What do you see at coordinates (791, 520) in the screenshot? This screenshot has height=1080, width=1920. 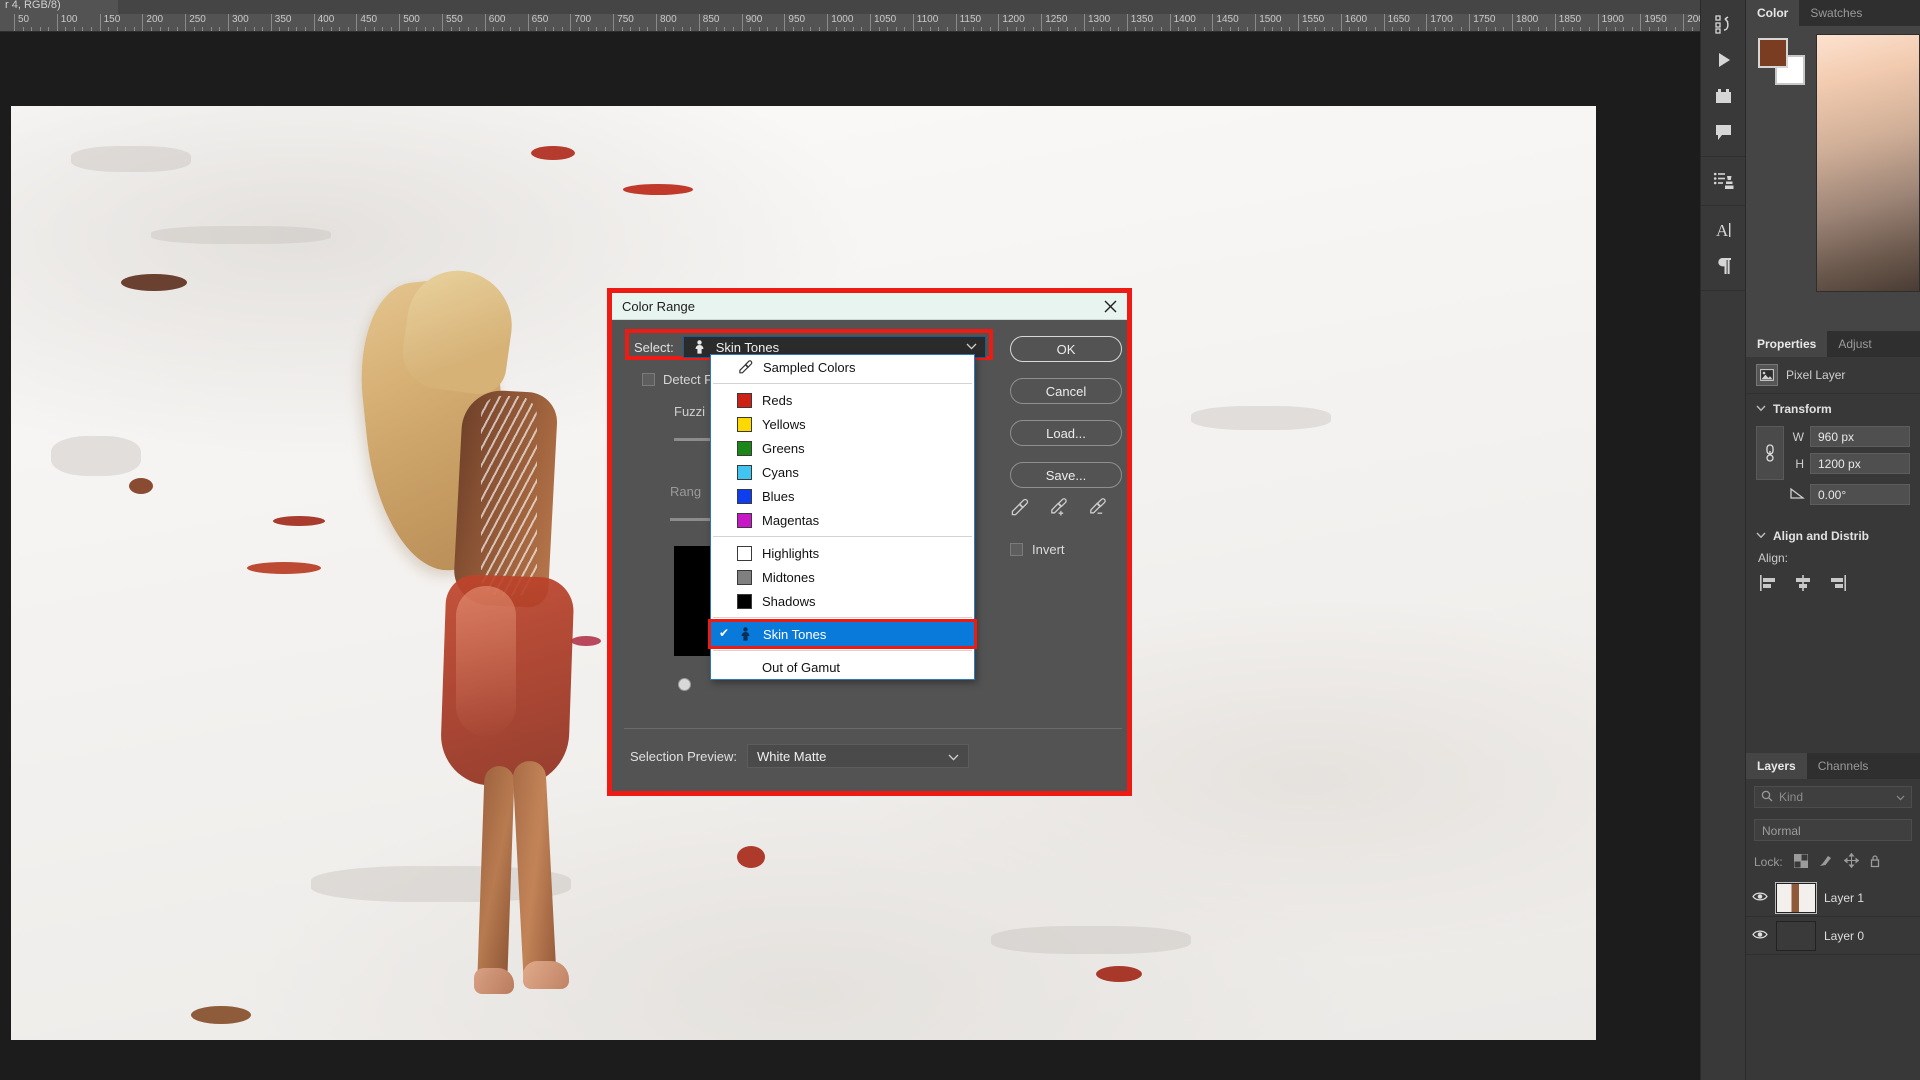 I see `menu-item-label: Magentas` at bounding box center [791, 520].